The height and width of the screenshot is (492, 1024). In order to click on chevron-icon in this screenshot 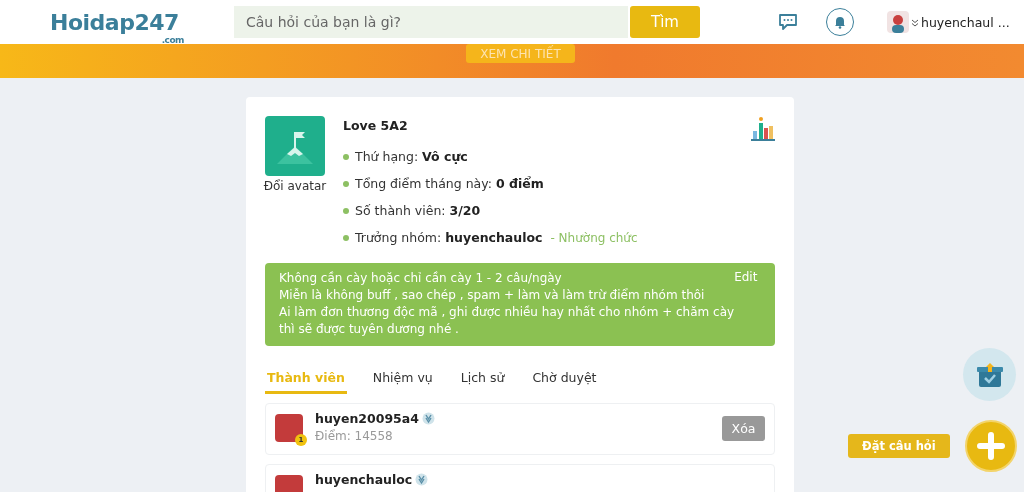, I will do `click(915, 22)`.